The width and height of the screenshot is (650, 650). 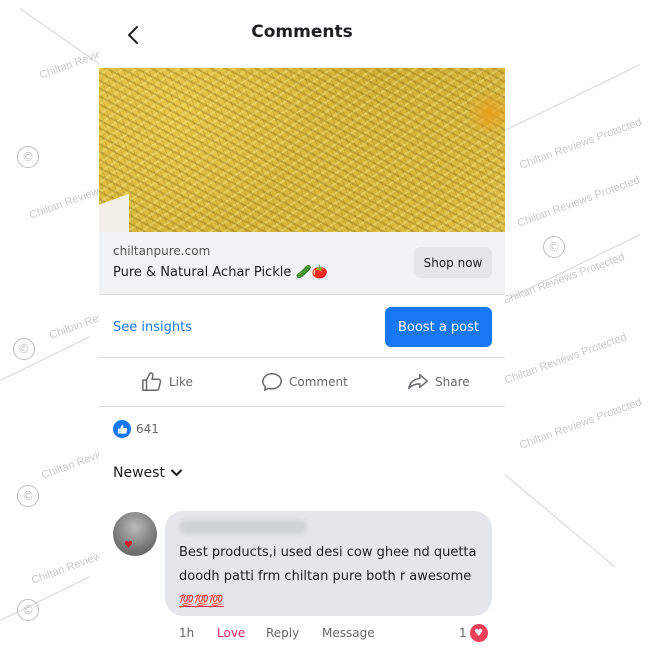 What do you see at coordinates (231, 633) in the screenshot?
I see `love-button: Love` at bounding box center [231, 633].